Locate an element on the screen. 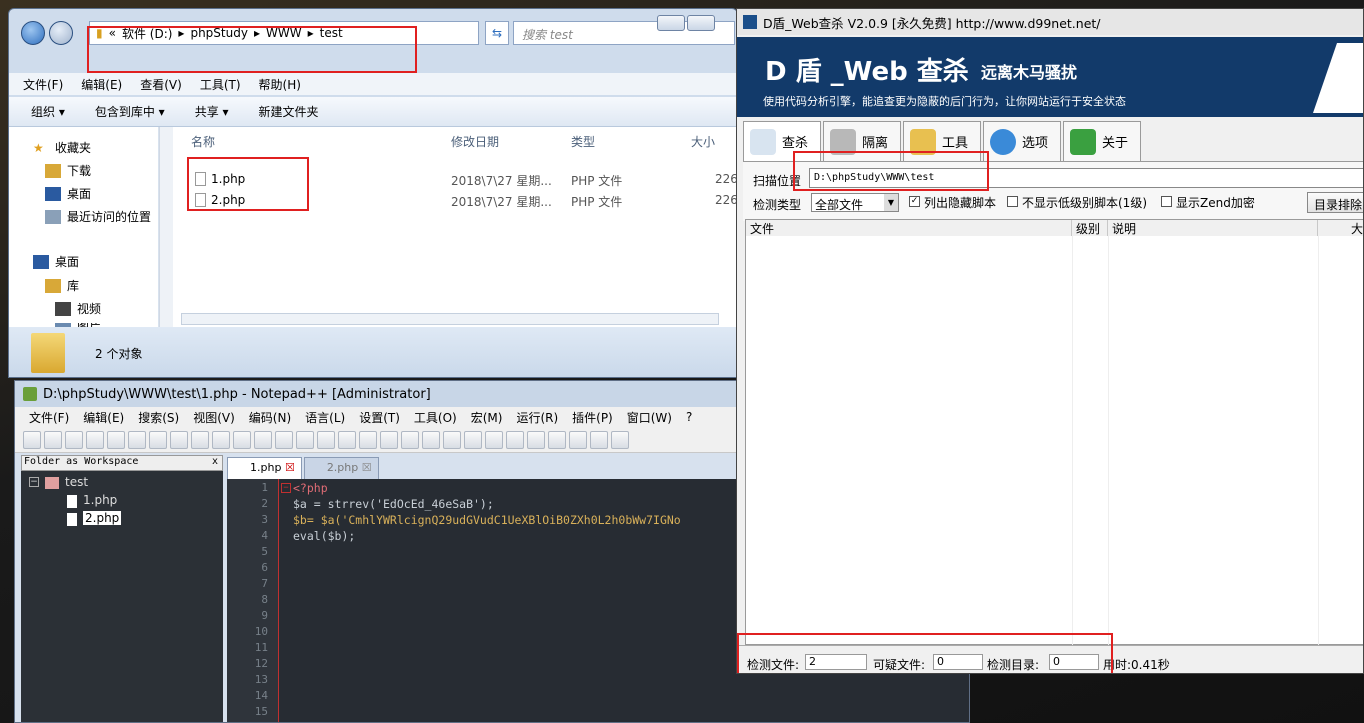  grid-col-desc: 说明 is located at coordinates (1213, 228).